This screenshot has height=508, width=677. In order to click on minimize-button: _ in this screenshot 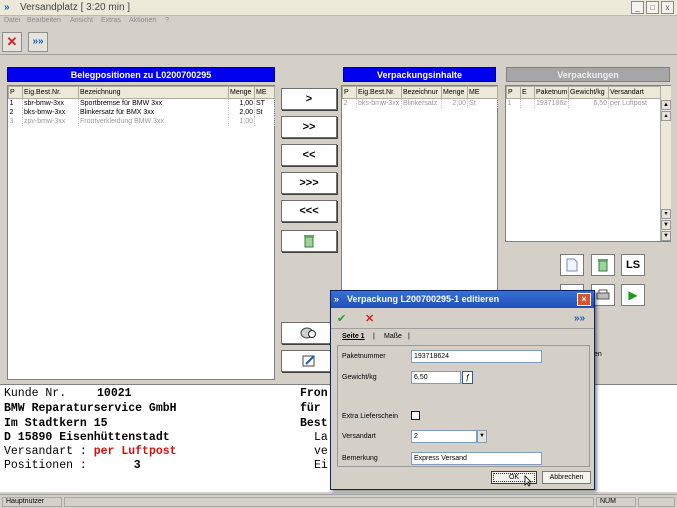, I will do `click(637, 7)`.